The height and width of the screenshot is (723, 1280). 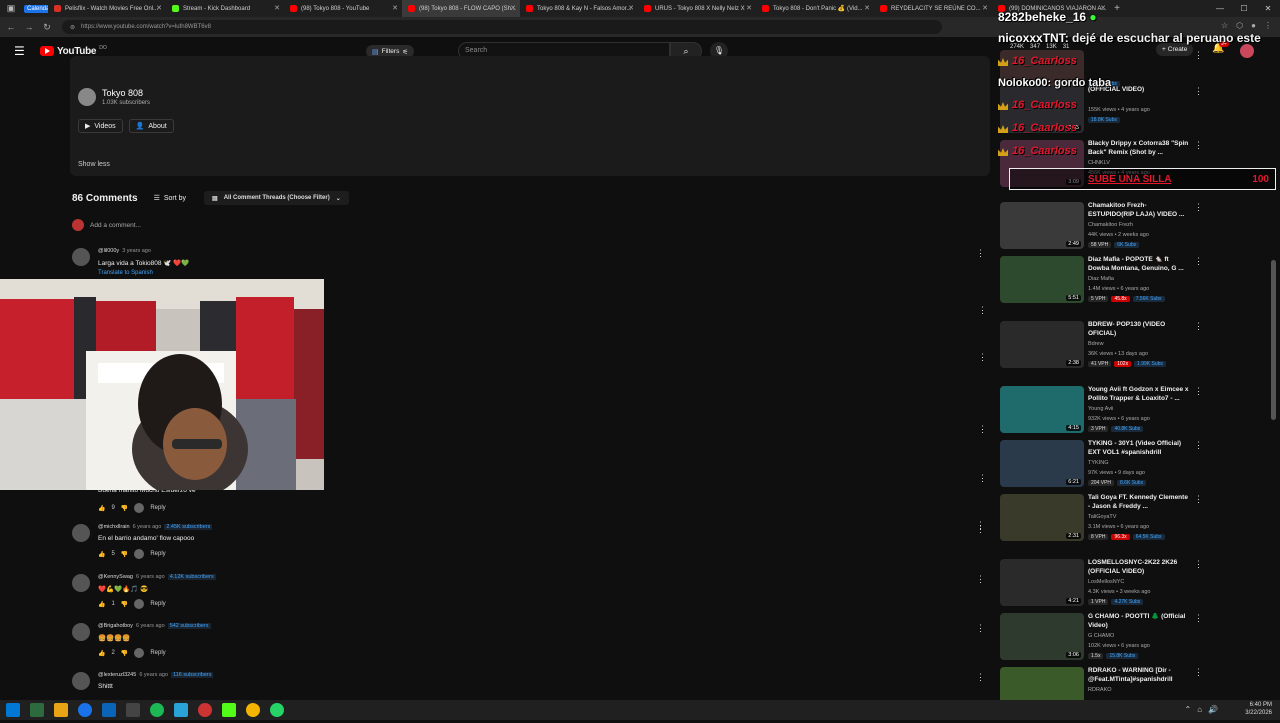 What do you see at coordinates (21, 51) in the screenshot?
I see `hamburger-menu-icon: ☰` at bounding box center [21, 51].